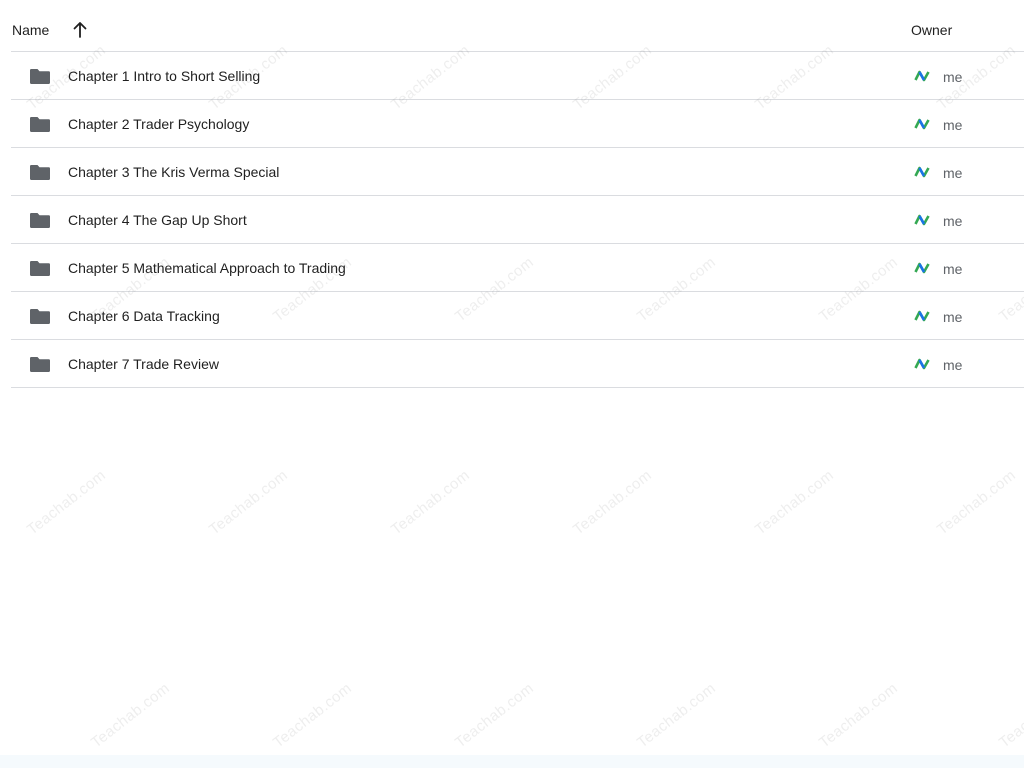 This screenshot has width=1024, height=768. What do you see at coordinates (517, 316) in the screenshot?
I see `folder-row: Chapter 6 Data Tracking me` at bounding box center [517, 316].